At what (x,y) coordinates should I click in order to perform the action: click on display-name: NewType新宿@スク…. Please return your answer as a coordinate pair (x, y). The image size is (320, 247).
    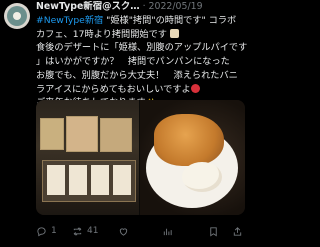
    Looking at the image, I should click on (88, 6).